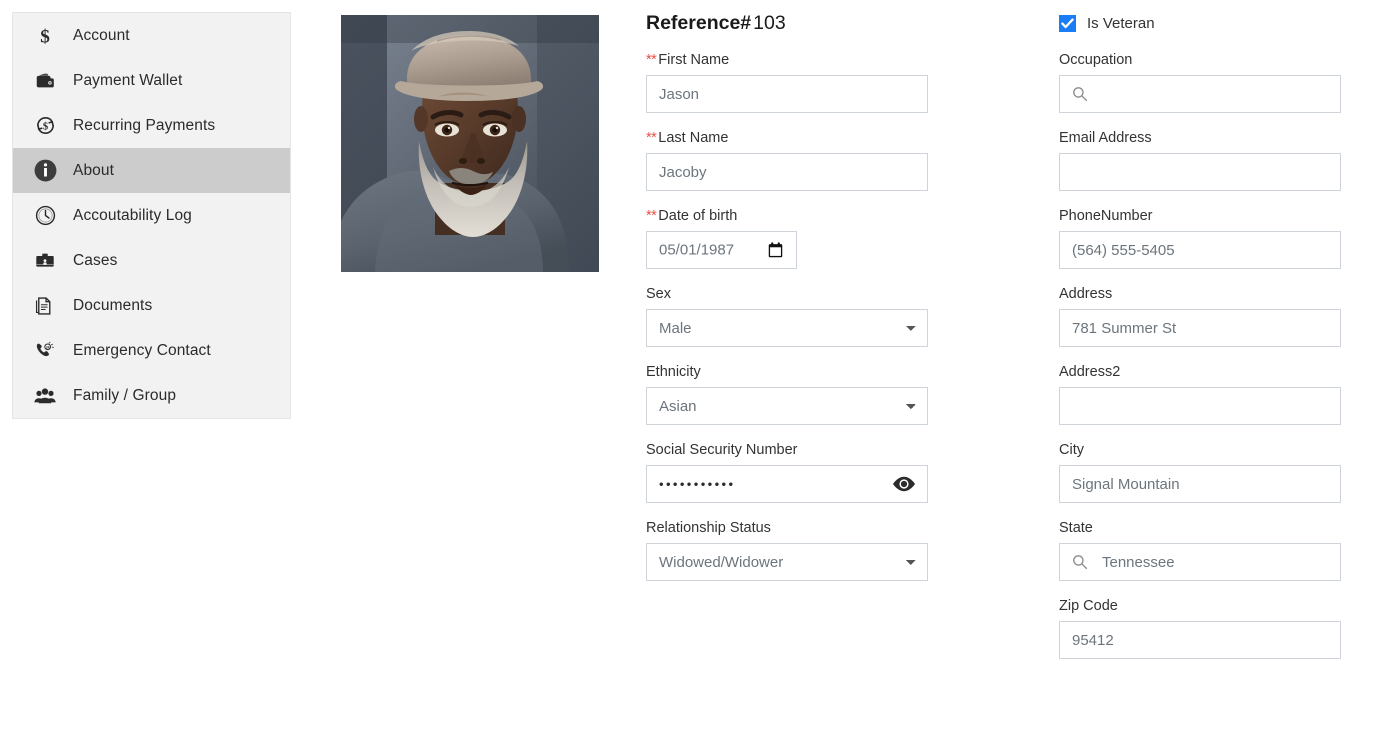 This screenshot has height=738, width=1378. I want to click on sidebar-item-accoutability-log: Accoutability Log, so click(151, 215).